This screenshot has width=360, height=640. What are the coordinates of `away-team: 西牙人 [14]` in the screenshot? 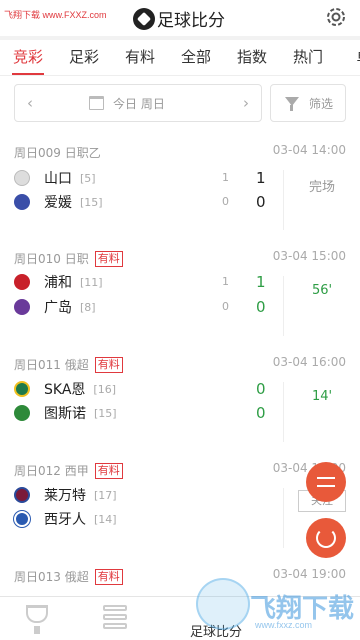 It's located at (65, 519).